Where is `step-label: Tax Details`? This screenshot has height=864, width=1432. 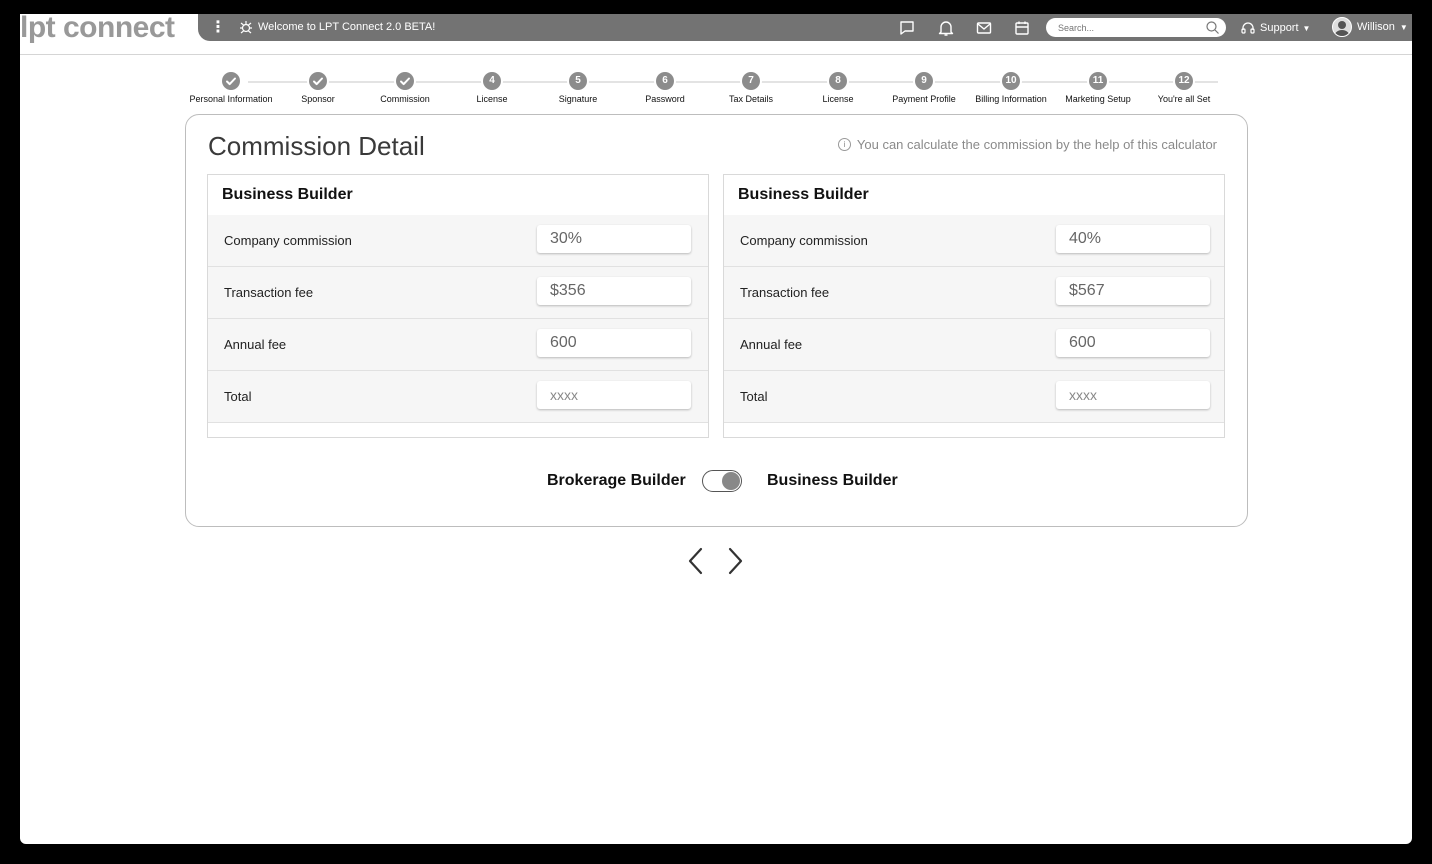
step-label: Tax Details is located at coordinates (750, 99).